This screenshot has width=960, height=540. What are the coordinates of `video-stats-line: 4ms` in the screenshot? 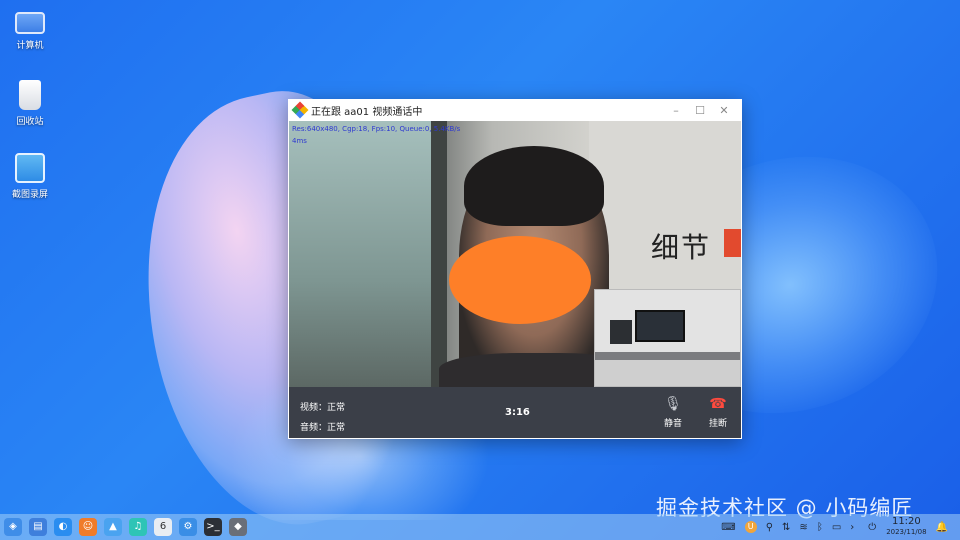 It's located at (299, 141).